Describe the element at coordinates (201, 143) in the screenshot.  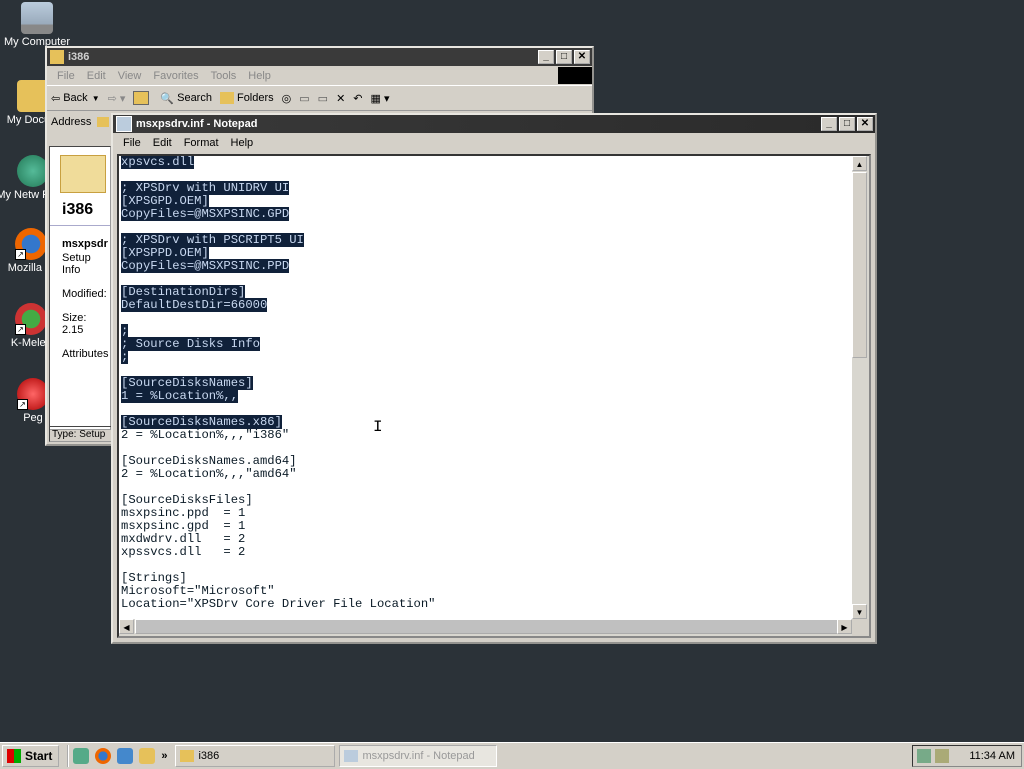
I see `menu-format: Format` at that location.